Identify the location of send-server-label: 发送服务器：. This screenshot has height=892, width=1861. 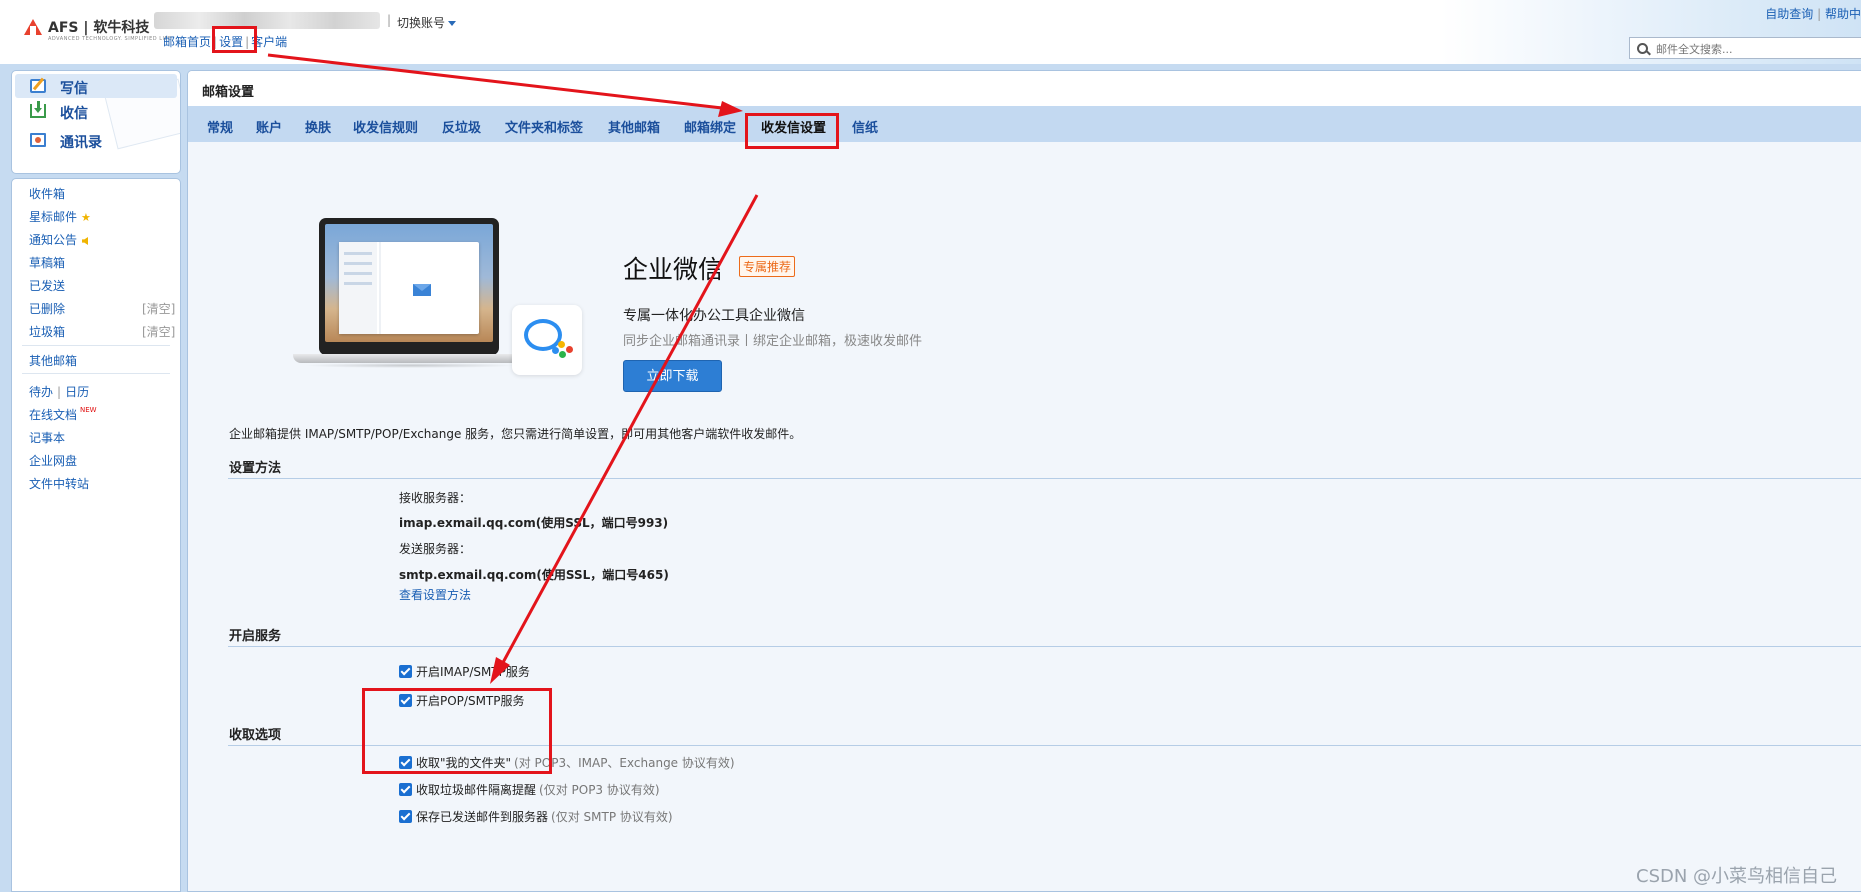
(435, 549).